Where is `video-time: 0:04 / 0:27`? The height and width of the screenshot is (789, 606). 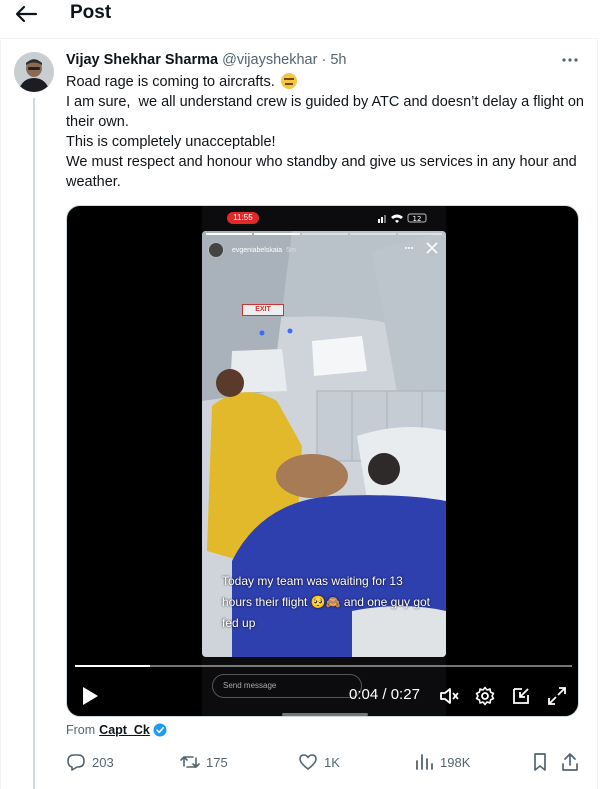
video-time: 0:04 / 0:27 is located at coordinates (384, 694).